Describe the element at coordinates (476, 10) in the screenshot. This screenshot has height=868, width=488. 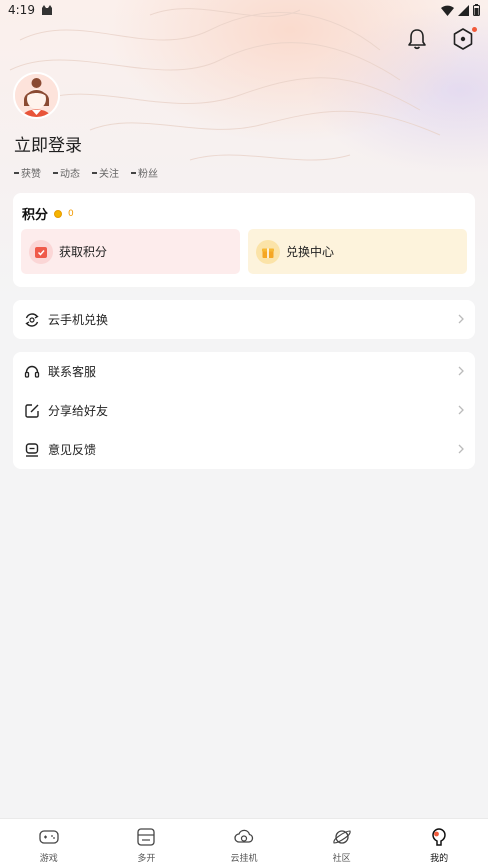
I see `battery-icon` at that location.